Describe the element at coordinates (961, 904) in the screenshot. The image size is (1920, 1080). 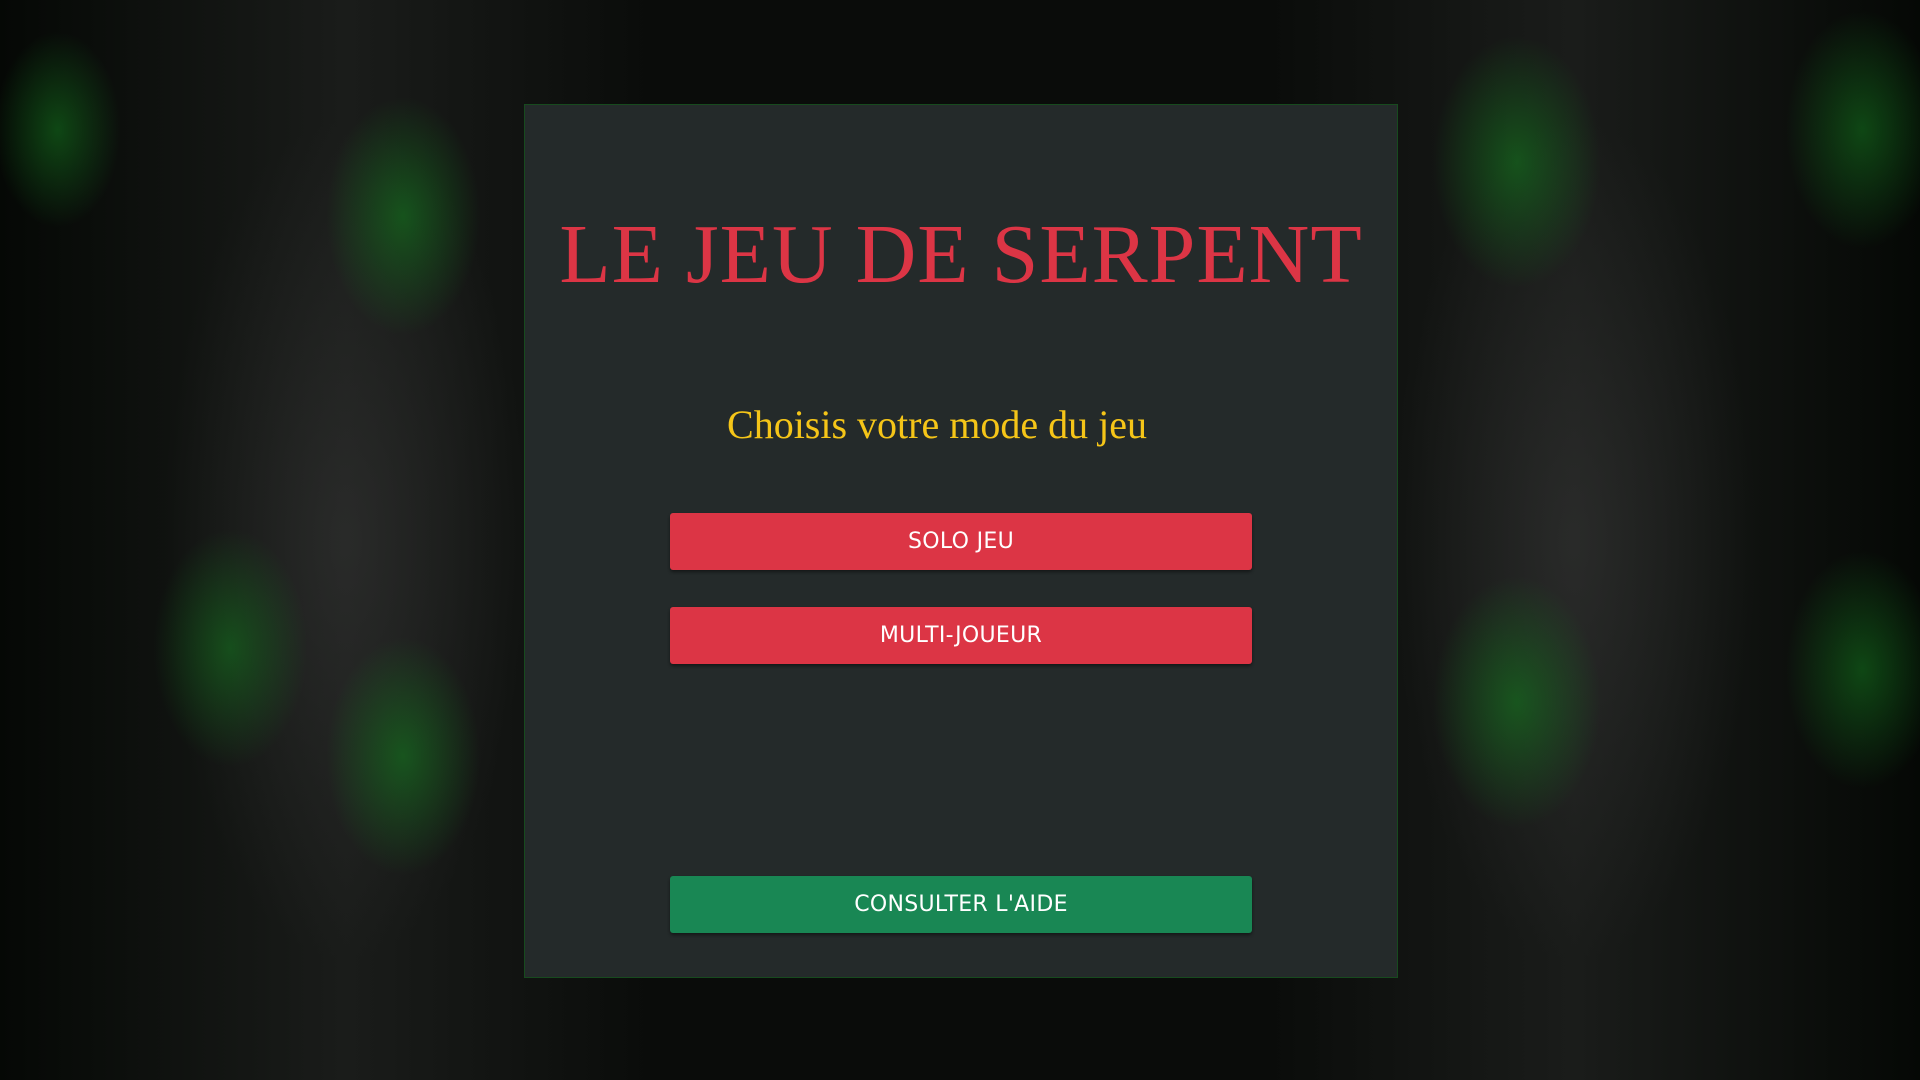
I see `help-button: CONSULTER L'AIDE` at that location.